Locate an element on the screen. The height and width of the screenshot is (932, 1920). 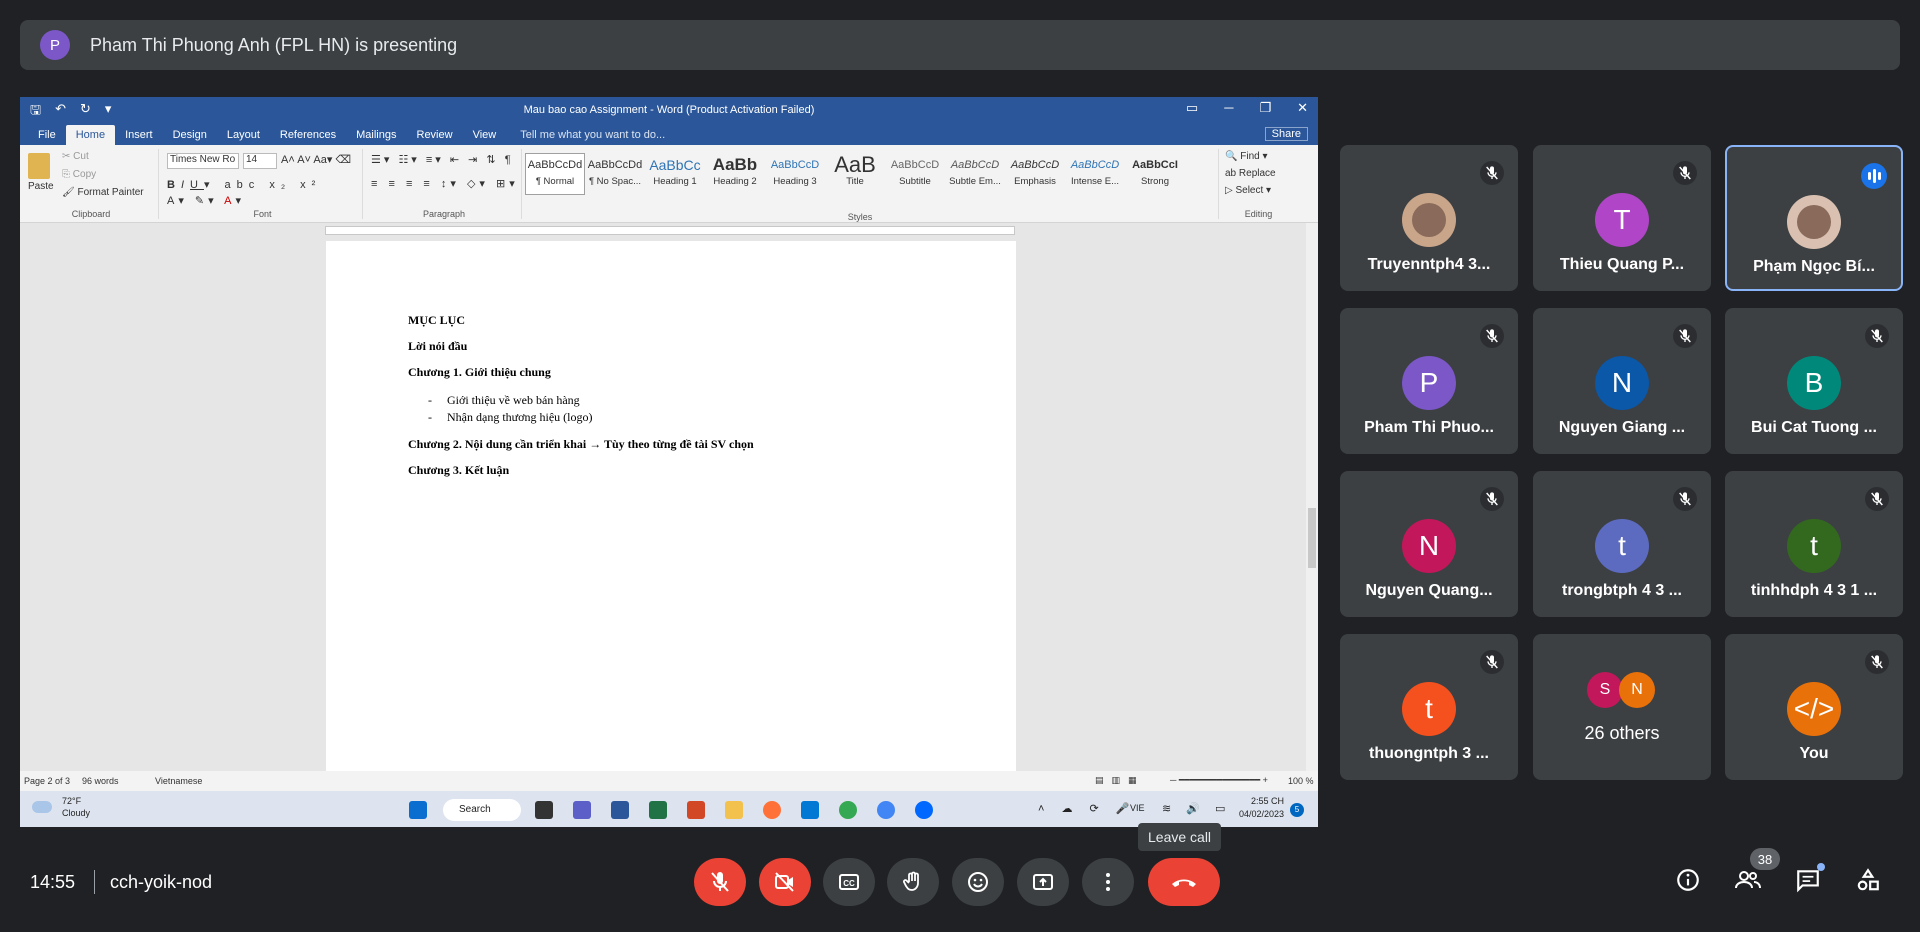
avatar: P is located at coordinates (1429, 383).